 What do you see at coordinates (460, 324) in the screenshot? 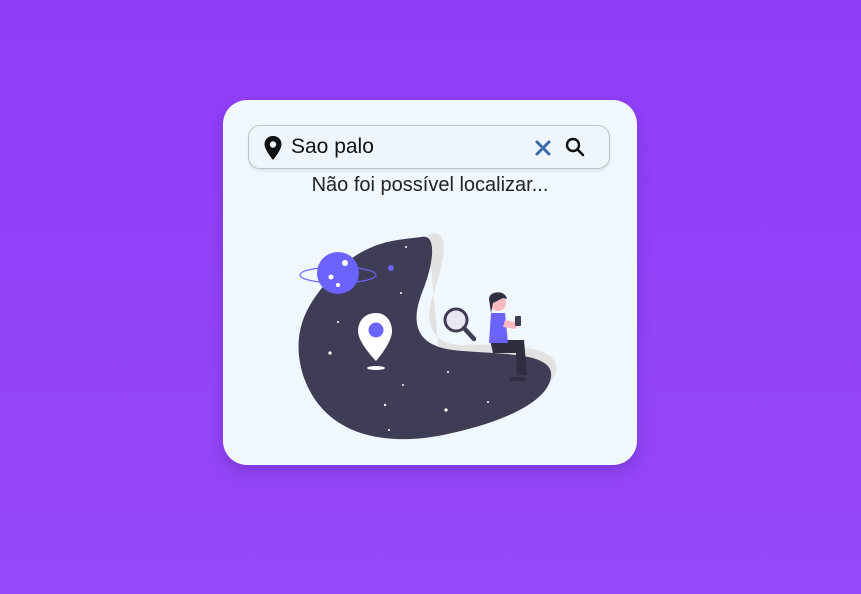
I see `magnifier-graphic` at bounding box center [460, 324].